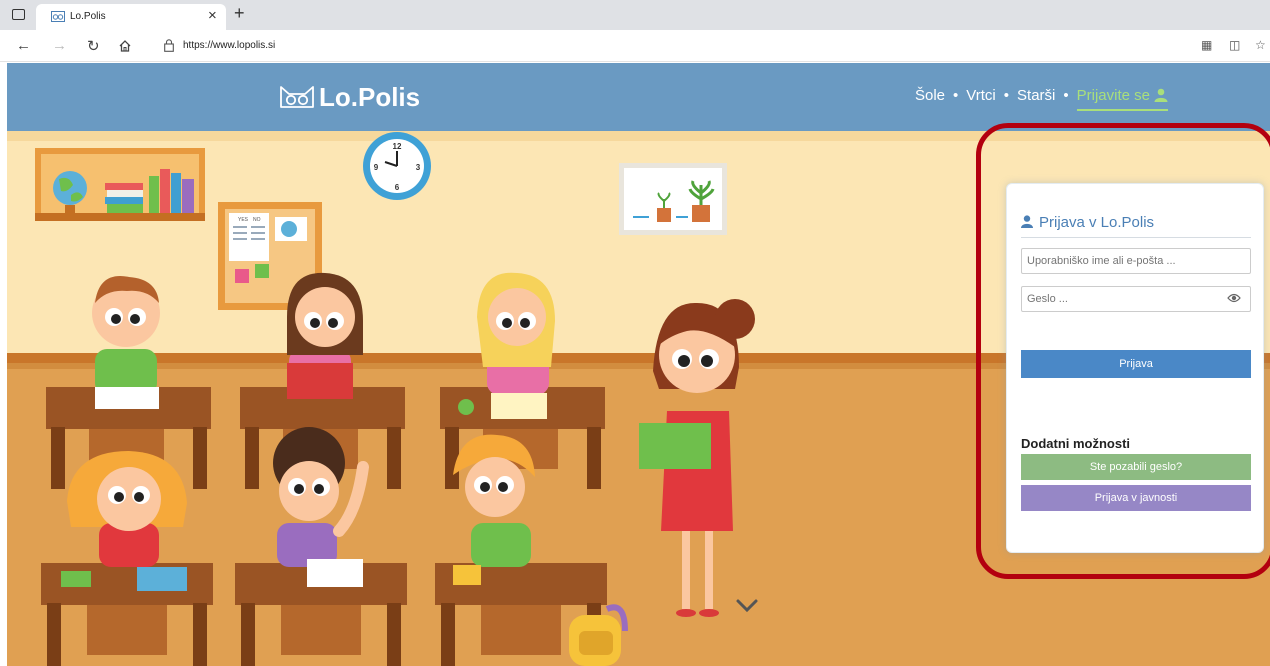  What do you see at coordinates (1234, 45) in the screenshot?
I see `collections-icon: ◫` at bounding box center [1234, 45].